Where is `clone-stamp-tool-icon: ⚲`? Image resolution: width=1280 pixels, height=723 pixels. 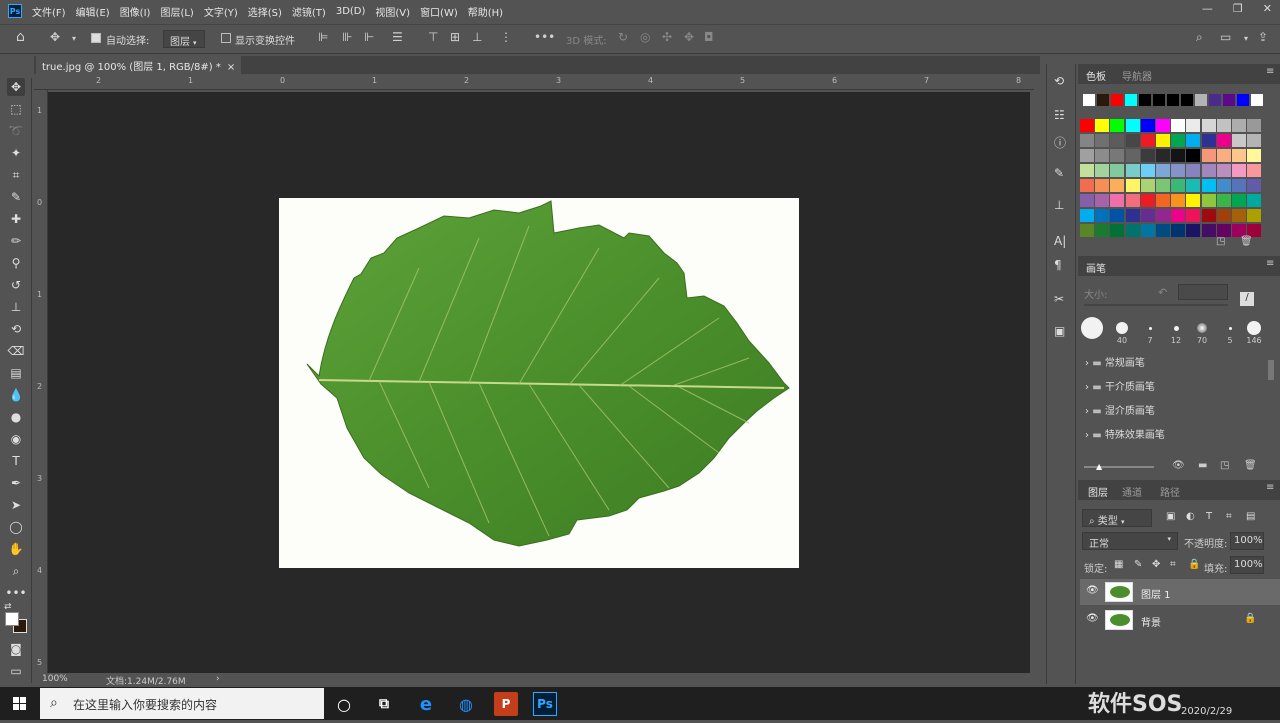
clone-stamp-tool-icon: ⚲ is located at coordinates (16, 263).